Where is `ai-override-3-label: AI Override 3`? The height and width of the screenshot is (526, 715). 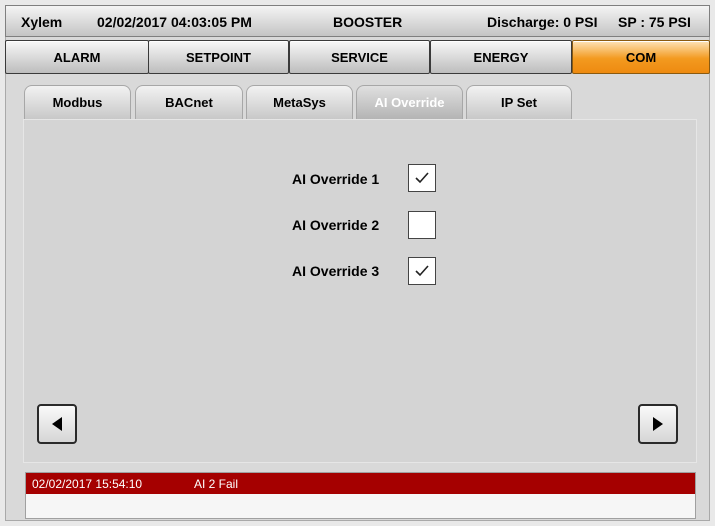 ai-override-3-label: AI Override 3 is located at coordinates (336, 271).